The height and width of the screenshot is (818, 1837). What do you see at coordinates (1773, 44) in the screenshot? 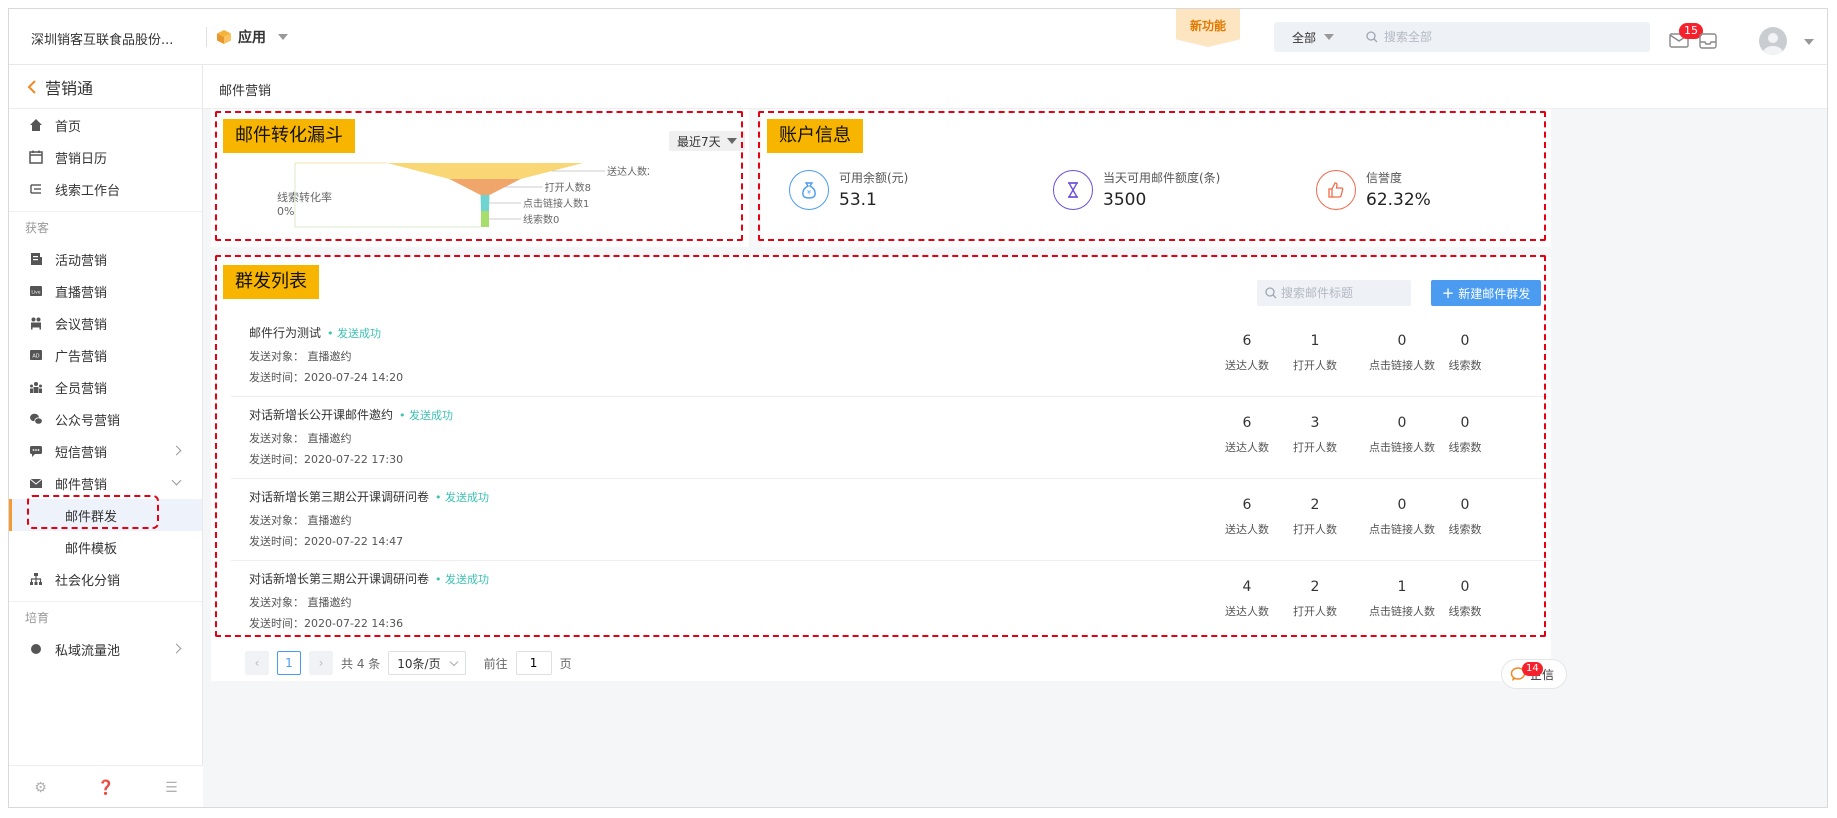
I see `user-icon` at bounding box center [1773, 44].